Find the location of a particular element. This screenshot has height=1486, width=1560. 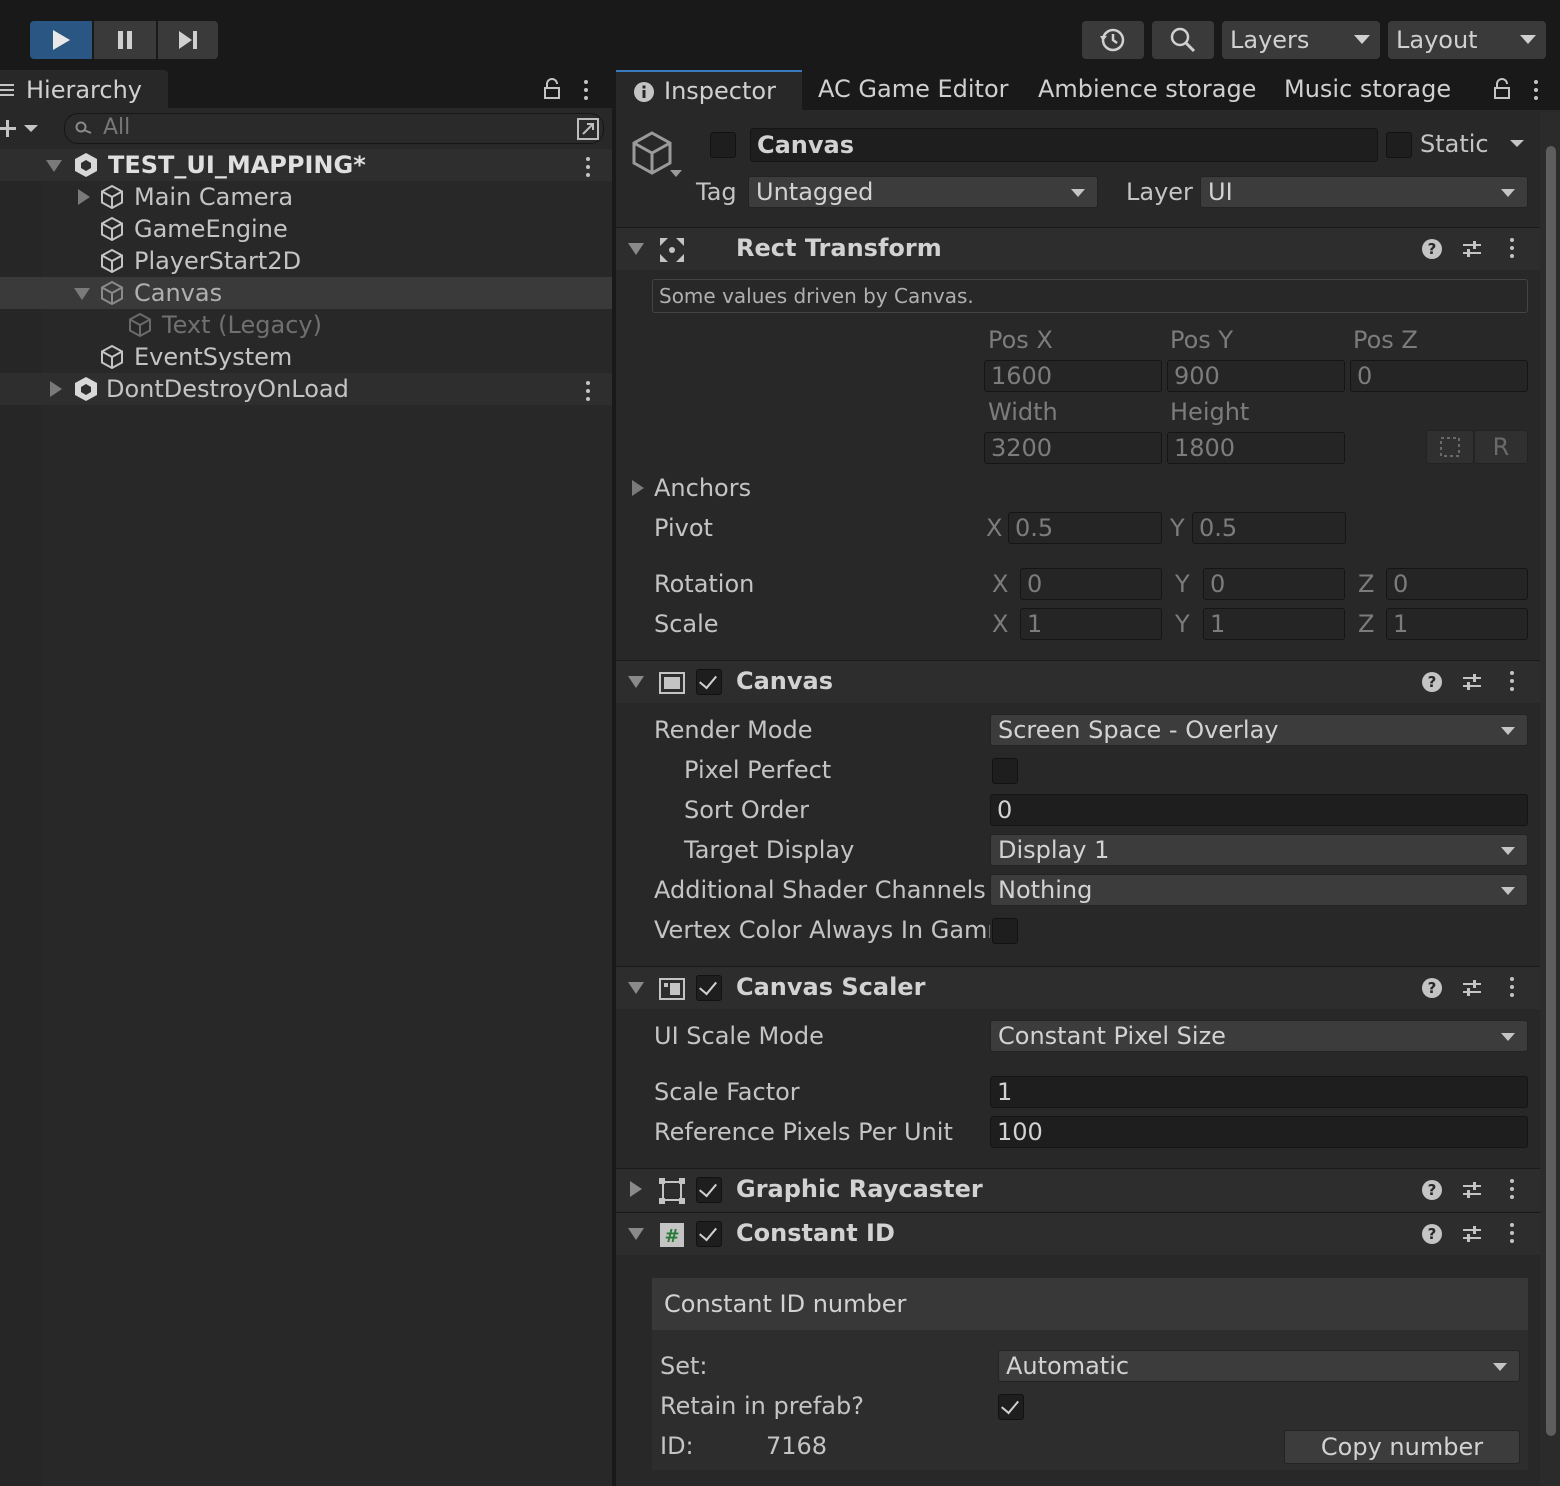

canvas-scaler-header: Canvas Scaler ? is located at coordinates (1078, 987).